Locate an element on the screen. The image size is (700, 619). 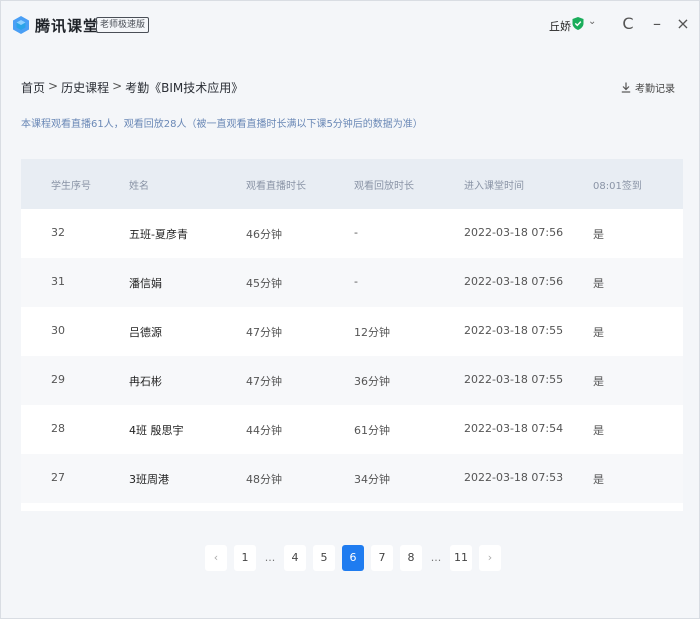
cell-student-id: 30 is located at coordinates (58, 330).